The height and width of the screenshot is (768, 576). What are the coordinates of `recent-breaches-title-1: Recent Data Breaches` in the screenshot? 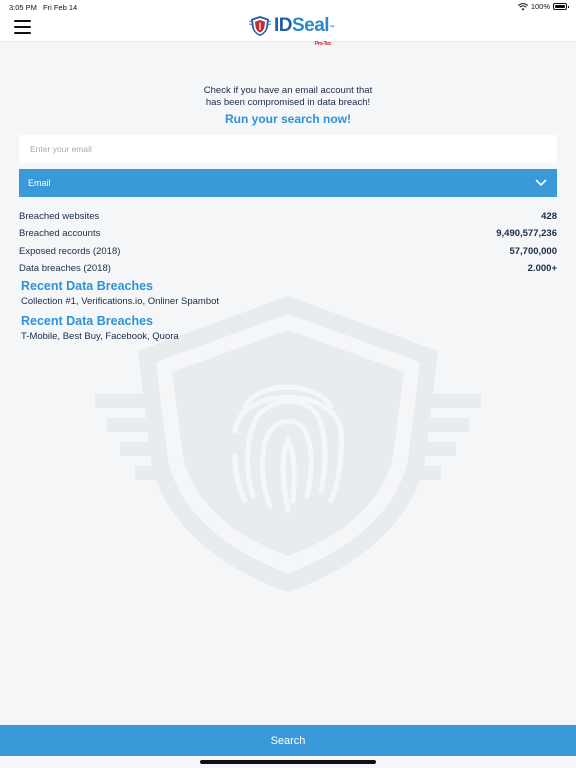 It's located at (87, 286).